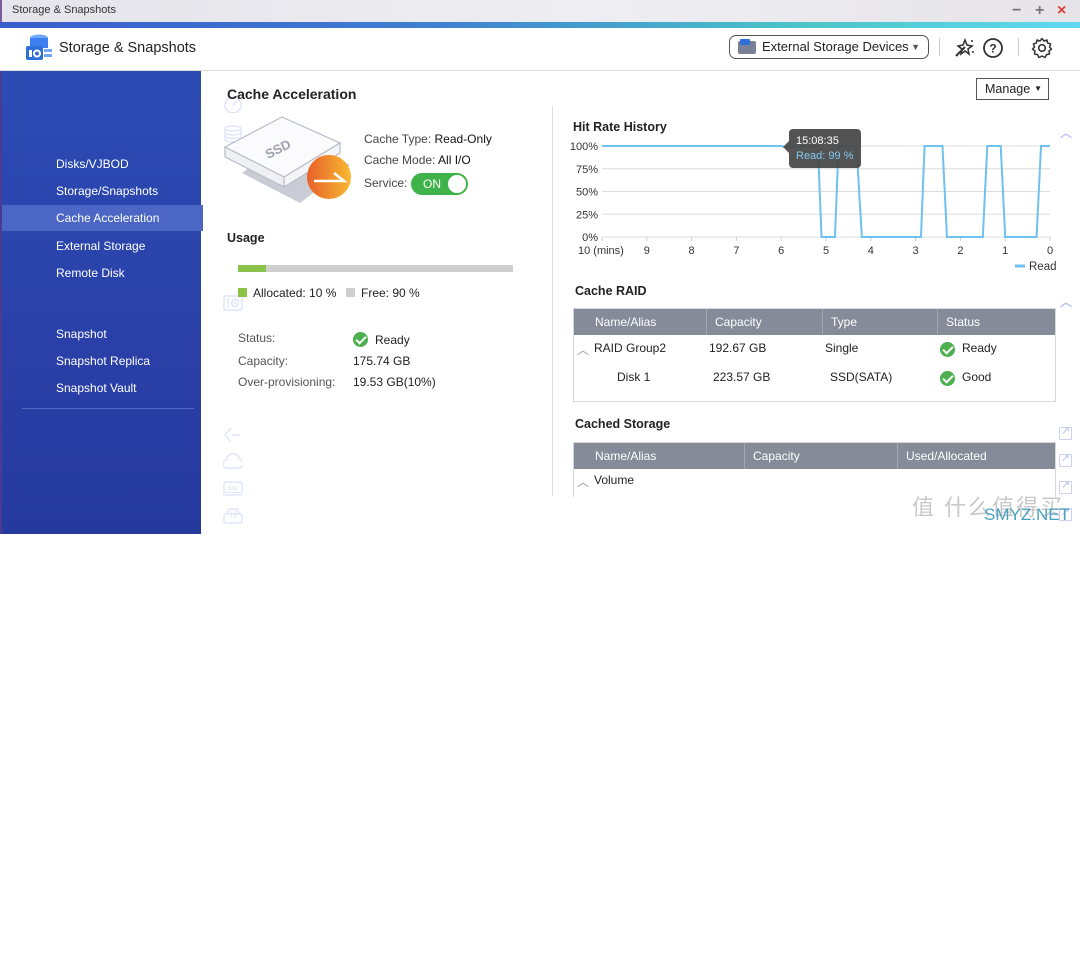  I want to click on sidebar-item-label: SSD Profiling Tool, so click(305, 489).